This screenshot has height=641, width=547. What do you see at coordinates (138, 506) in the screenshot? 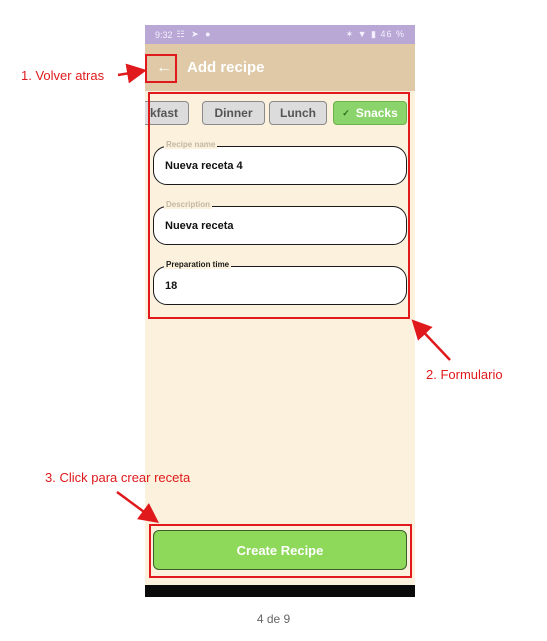
I see `create-arrow-line` at bounding box center [138, 506].